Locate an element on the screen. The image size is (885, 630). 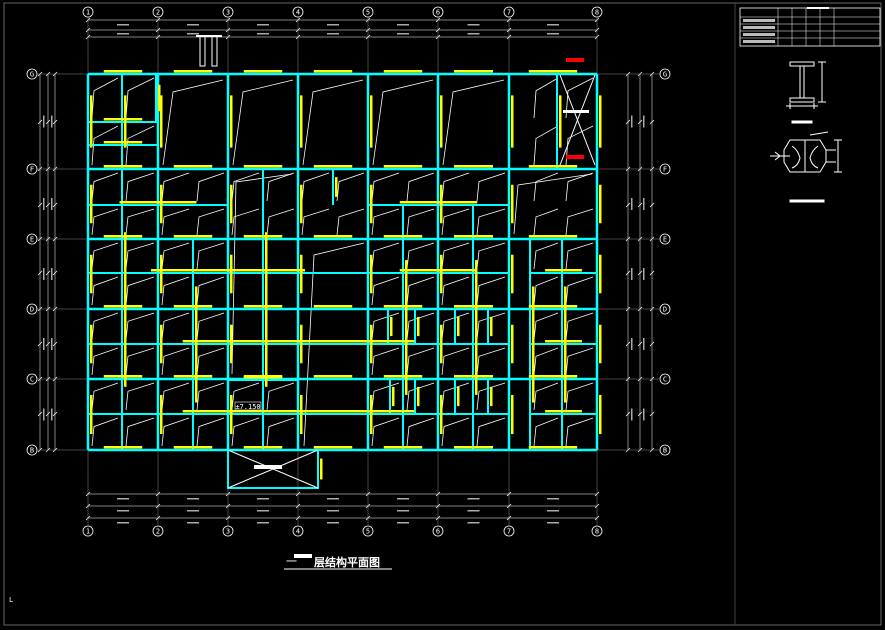
axis-row-right-label: D is located at coordinates (665, 310).